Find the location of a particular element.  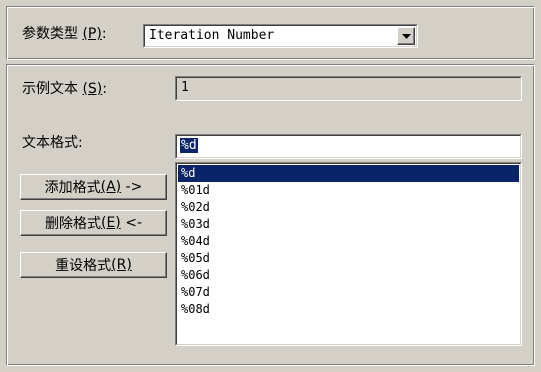

param-type-select: Iteration Number is located at coordinates (280, 36).